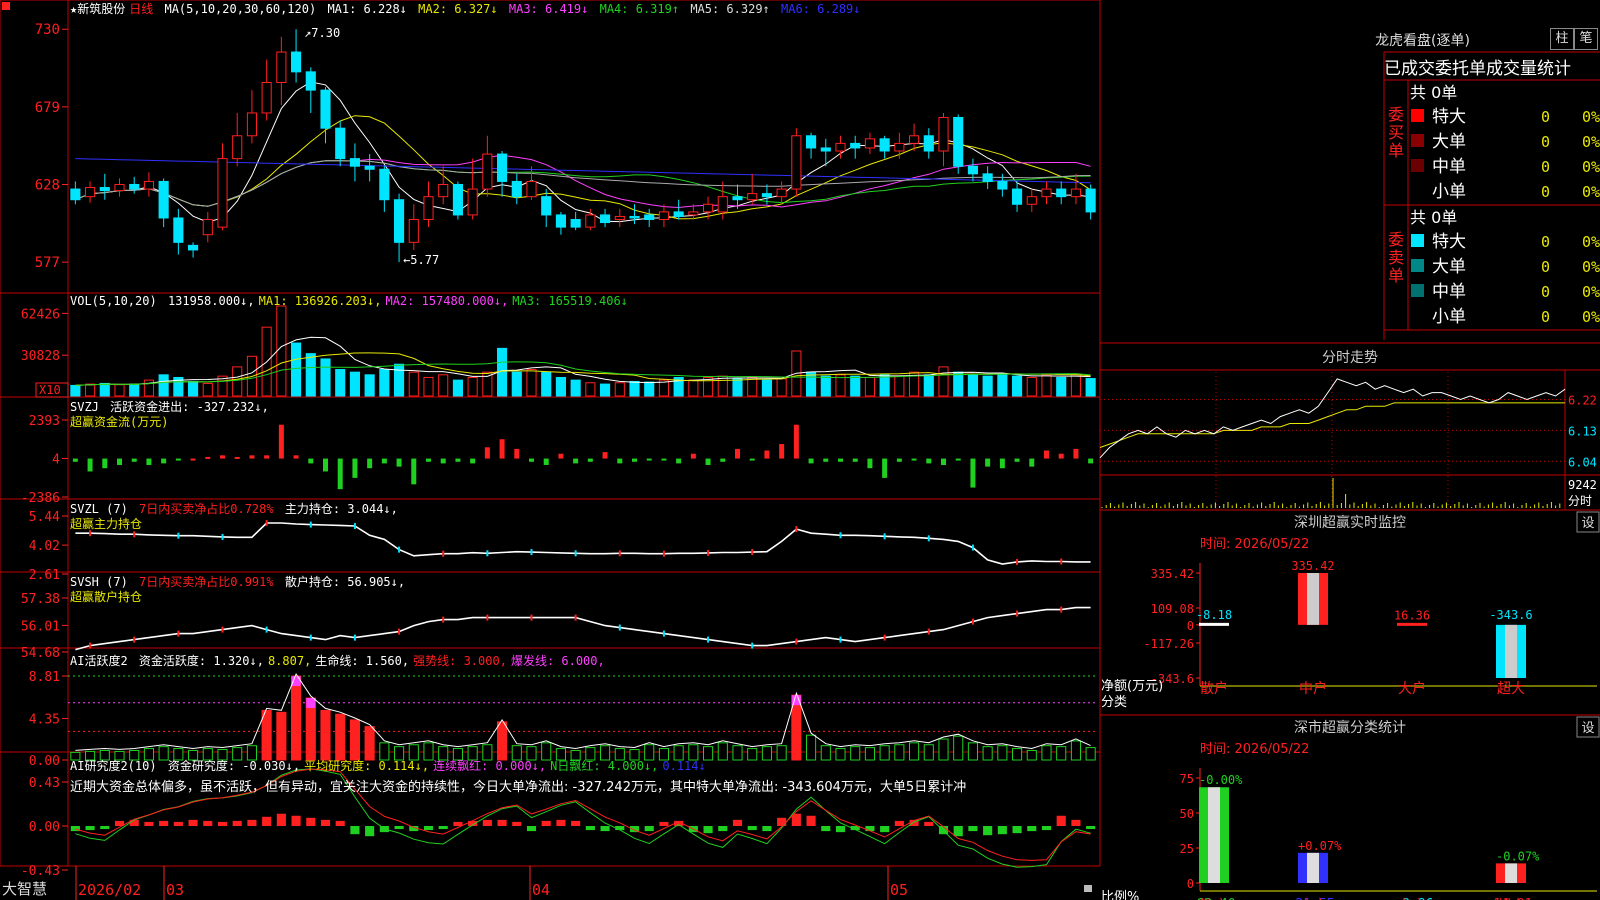 Image resolution: width=1600 pixels, height=900 pixels. Describe the element at coordinates (1449, 142) in the screenshot. I see `buy-row-label: 大单` at that location.